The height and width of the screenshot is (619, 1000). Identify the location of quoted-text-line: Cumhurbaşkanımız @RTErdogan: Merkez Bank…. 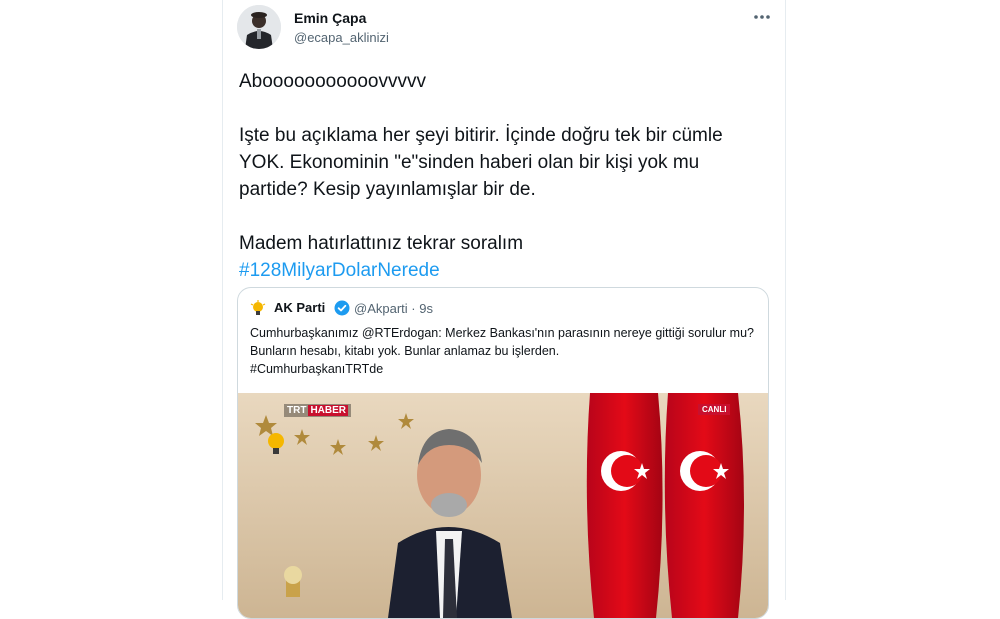
(502, 342).